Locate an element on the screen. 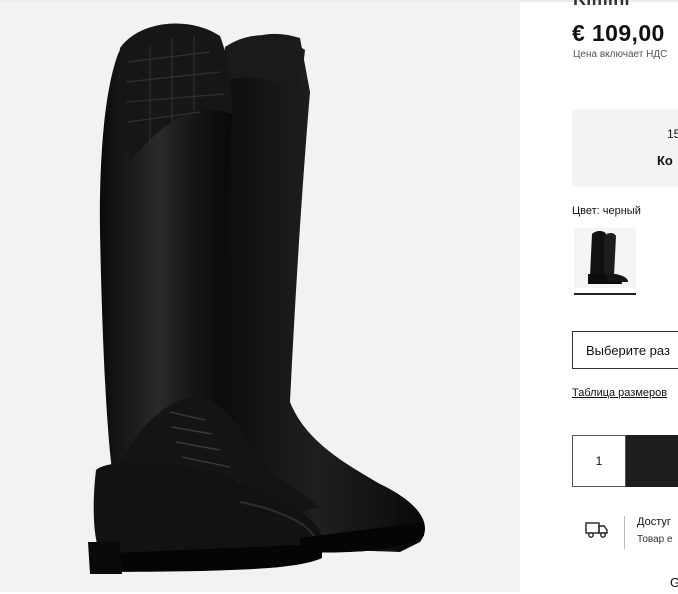 Image resolution: width=678 pixels, height=594 pixels. product-price: € 109,00 is located at coordinates (618, 33).